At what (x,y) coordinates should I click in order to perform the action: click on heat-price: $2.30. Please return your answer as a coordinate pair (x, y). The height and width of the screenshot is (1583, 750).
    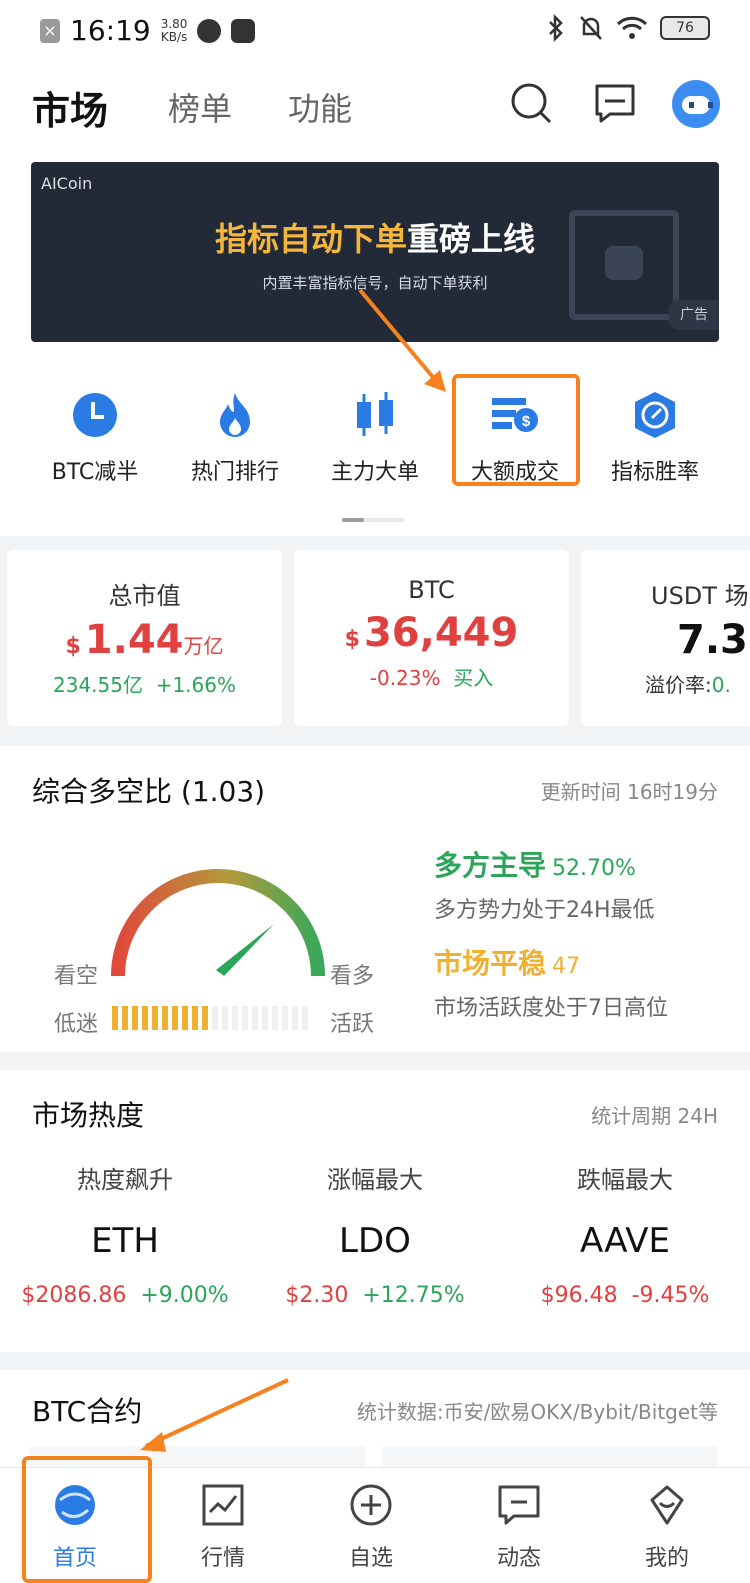
    Looking at the image, I should click on (317, 1295).